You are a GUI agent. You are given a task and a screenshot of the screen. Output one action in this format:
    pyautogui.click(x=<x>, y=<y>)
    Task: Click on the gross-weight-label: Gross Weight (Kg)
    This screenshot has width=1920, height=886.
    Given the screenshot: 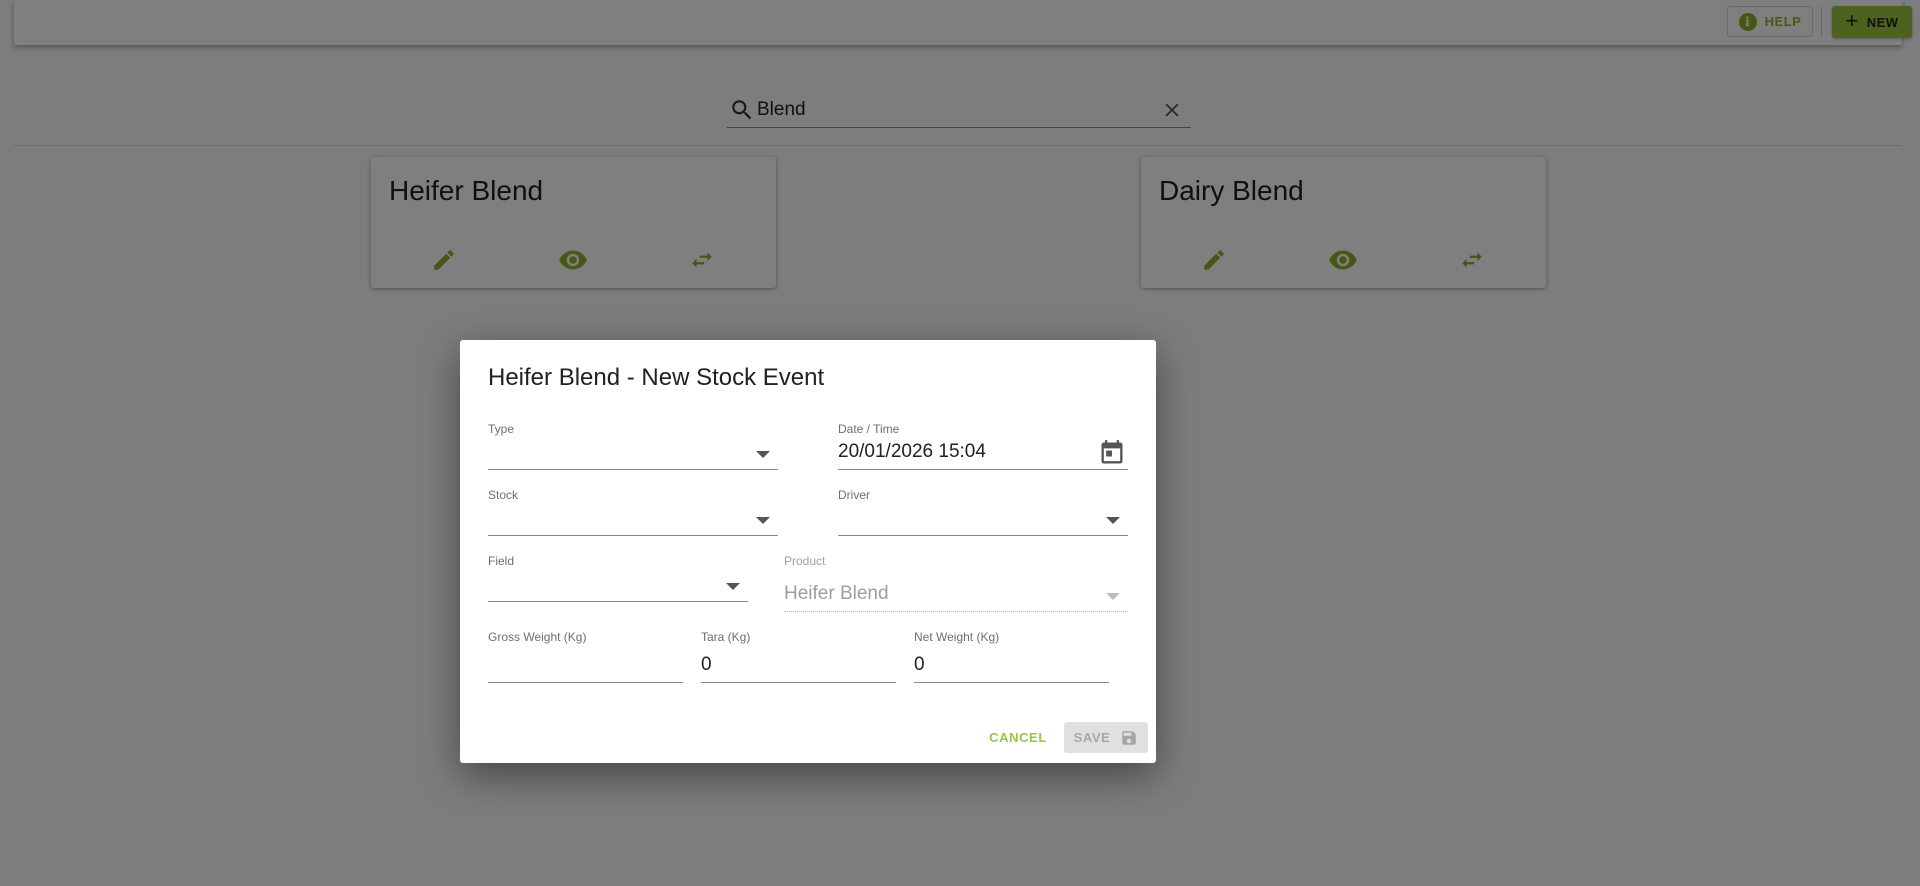 What is the action you would take?
    pyautogui.click(x=537, y=637)
    